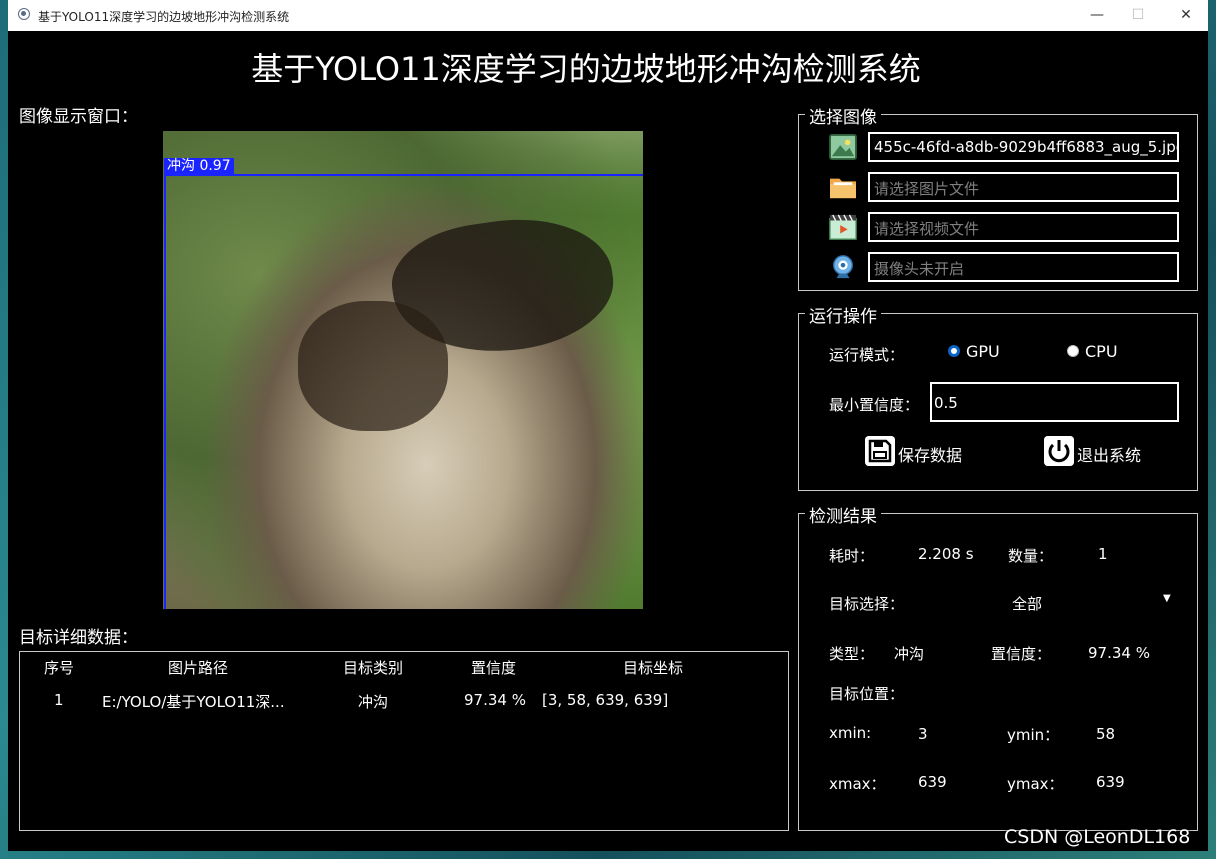 The image size is (1216, 859). I want to click on watermark: CSDN @LeonDL168, so click(1097, 837).